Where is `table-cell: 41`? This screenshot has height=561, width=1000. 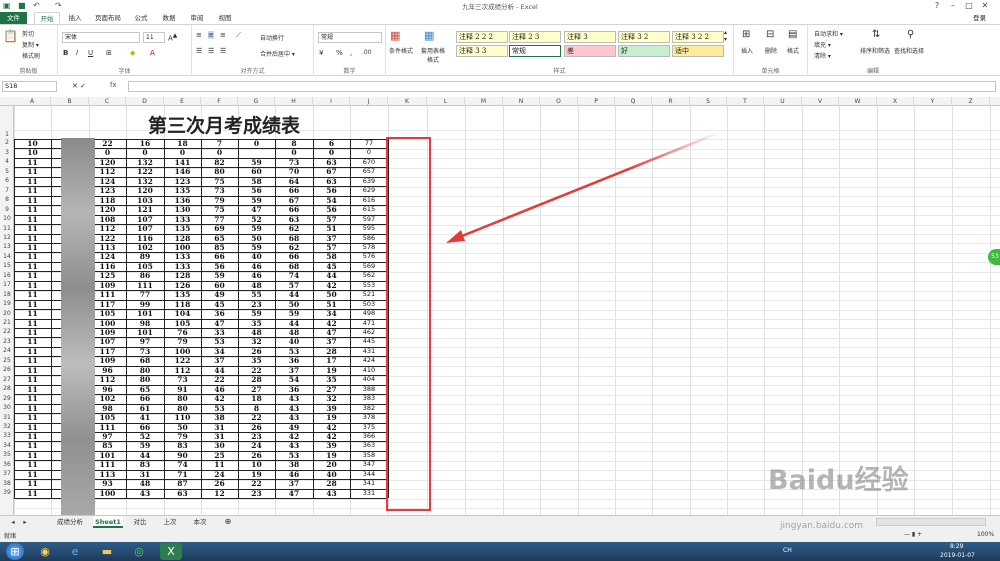
table-cell: 41 is located at coordinates (145, 417).